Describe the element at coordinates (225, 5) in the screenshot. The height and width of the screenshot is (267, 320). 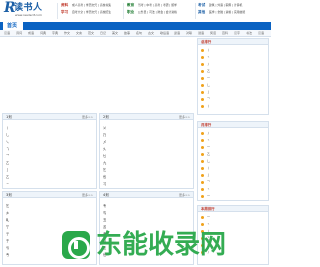
I see `category-links: 建筑 | 外语 | 职称 | 计算机` at that location.